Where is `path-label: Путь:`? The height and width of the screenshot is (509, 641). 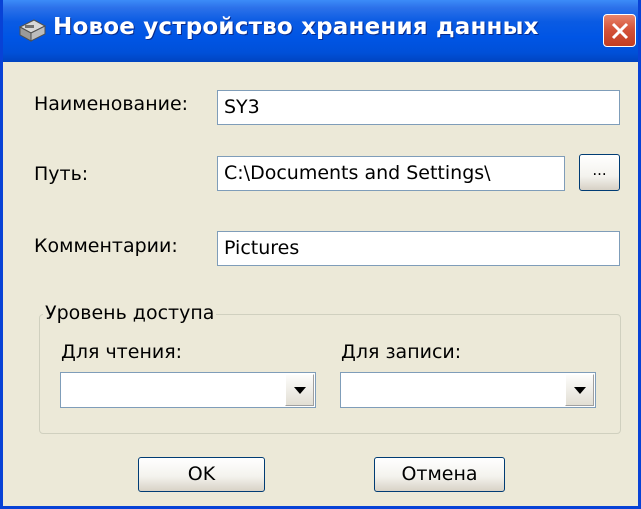 path-label: Путь: is located at coordinates (61, 174).